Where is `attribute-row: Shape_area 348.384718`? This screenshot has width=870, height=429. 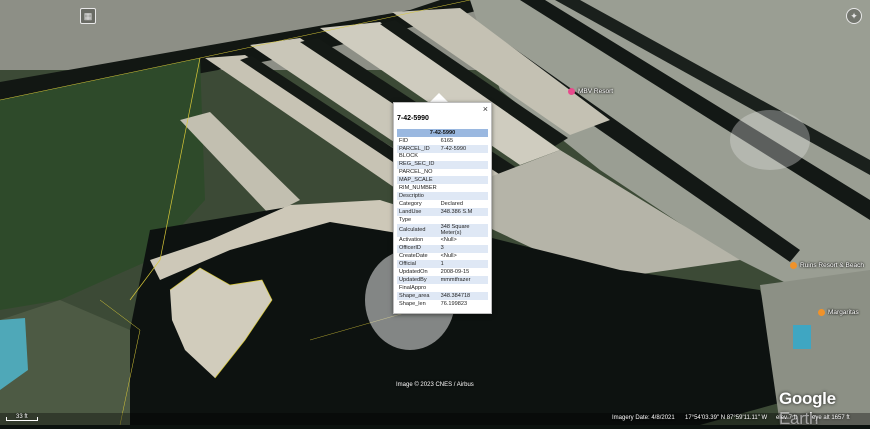
attribute-row: Shape_area 348.384718 is located at coordinates (442, 296).